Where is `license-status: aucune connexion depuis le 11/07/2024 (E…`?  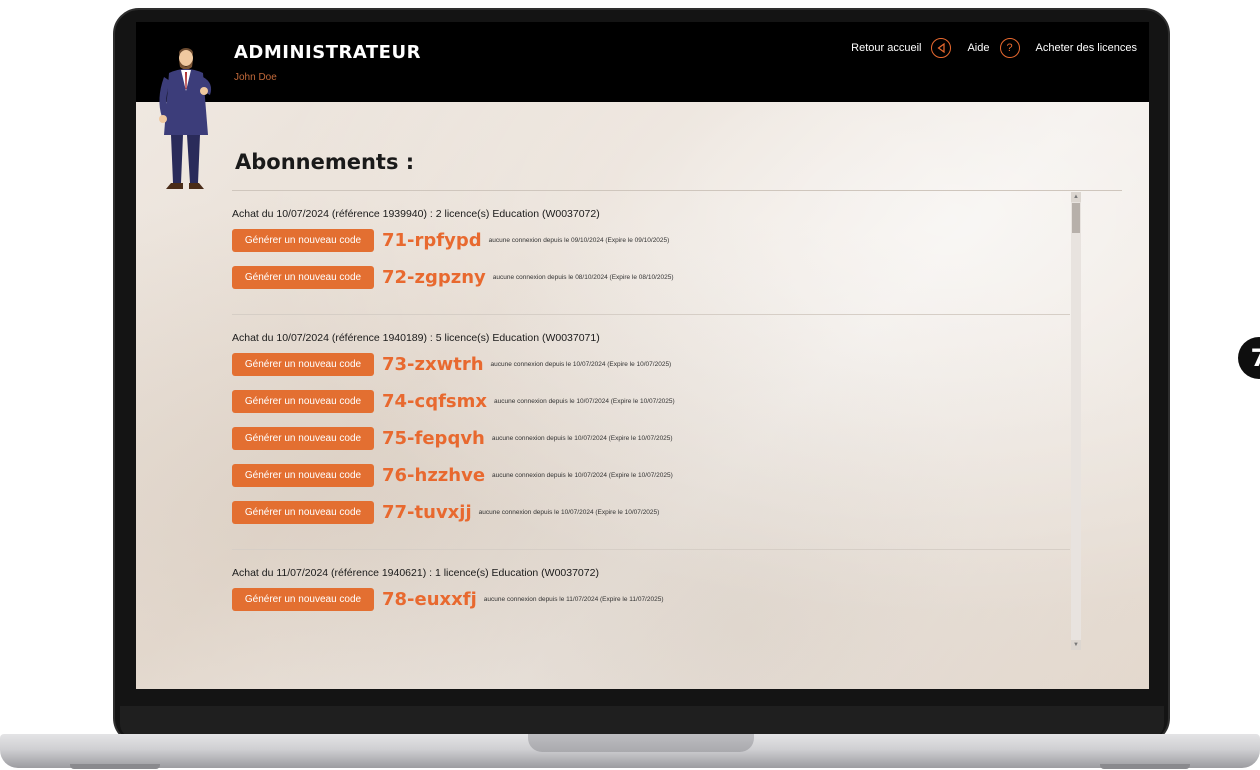
license-status: aucune connexion depuis le 11/07/2024 (E… is located at coordinates (573, 599).